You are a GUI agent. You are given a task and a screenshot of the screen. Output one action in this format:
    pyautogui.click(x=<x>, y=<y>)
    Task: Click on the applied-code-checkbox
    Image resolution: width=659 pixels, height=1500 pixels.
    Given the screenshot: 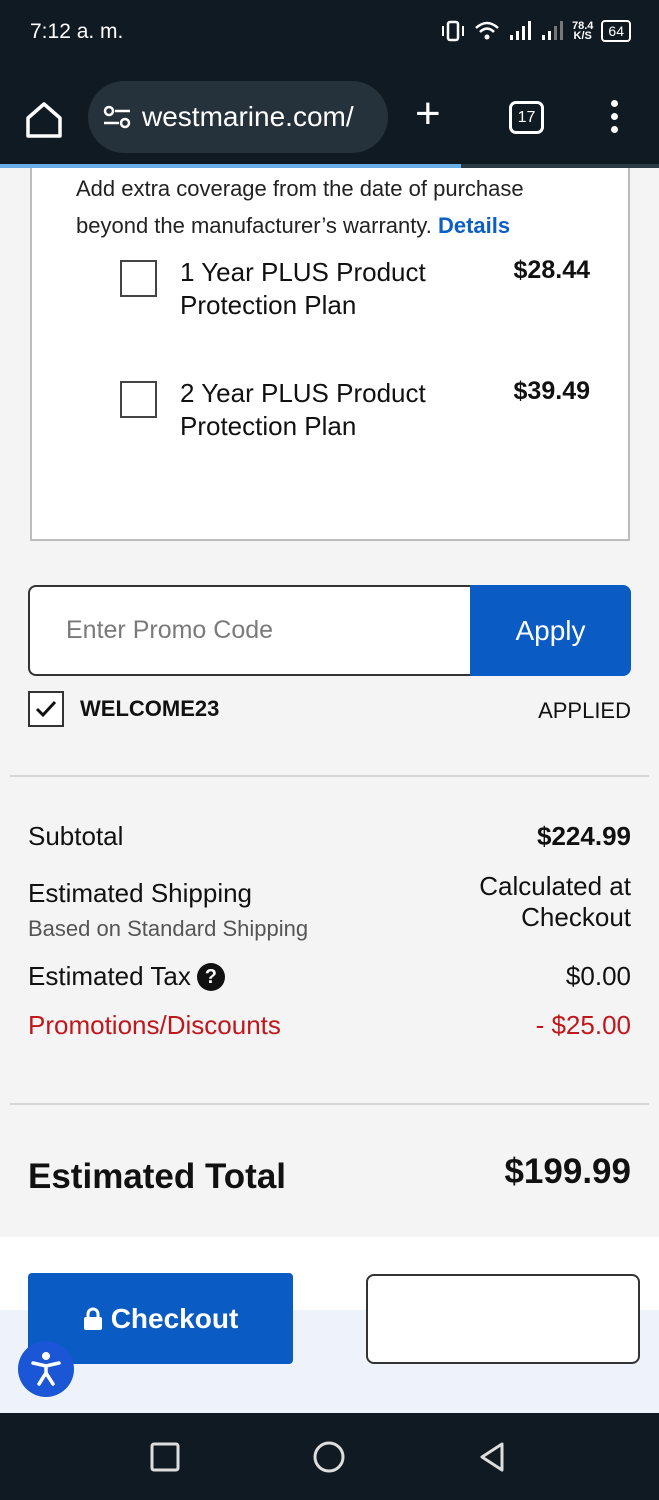 What is the action you would take?
    pyautogui.click(x=46, y=709)
    